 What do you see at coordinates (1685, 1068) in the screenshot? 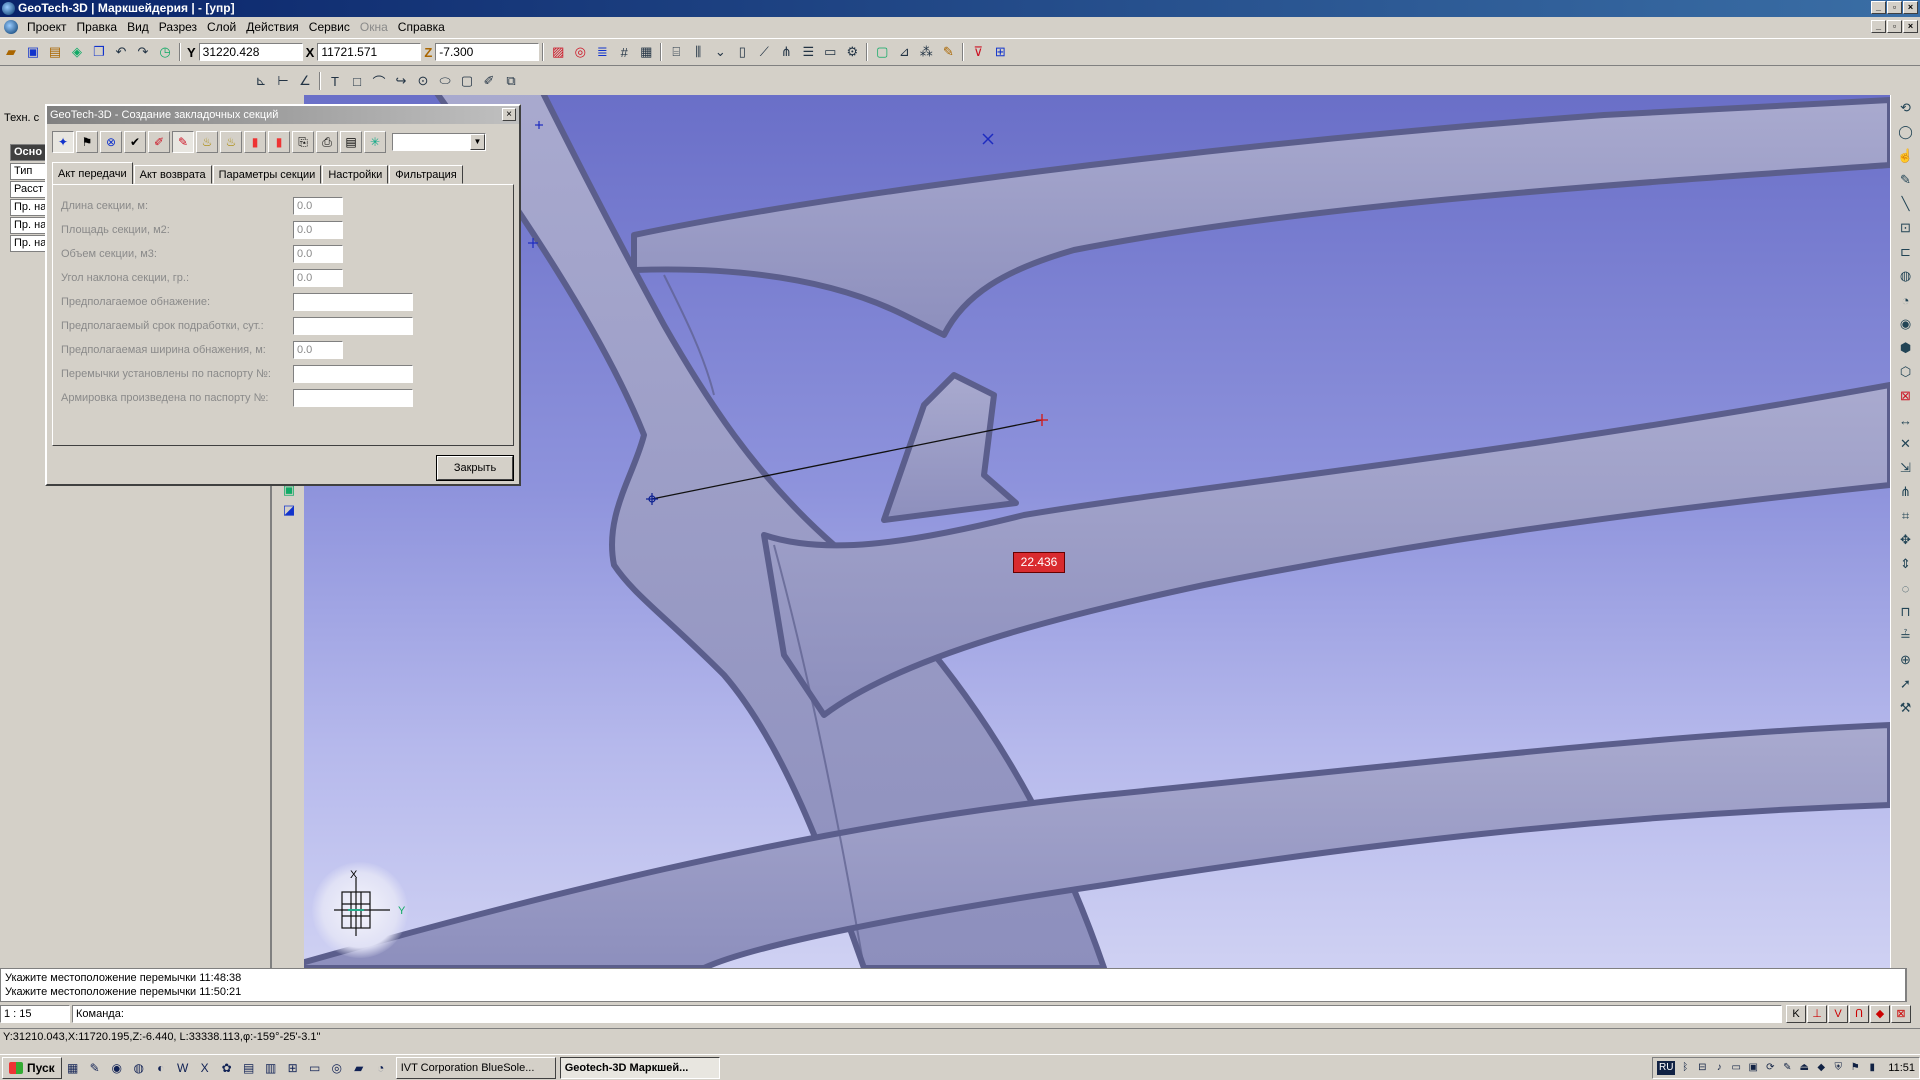
I see `bluetooth-icon: ᛒ` at bounding box center [1685, 1068].